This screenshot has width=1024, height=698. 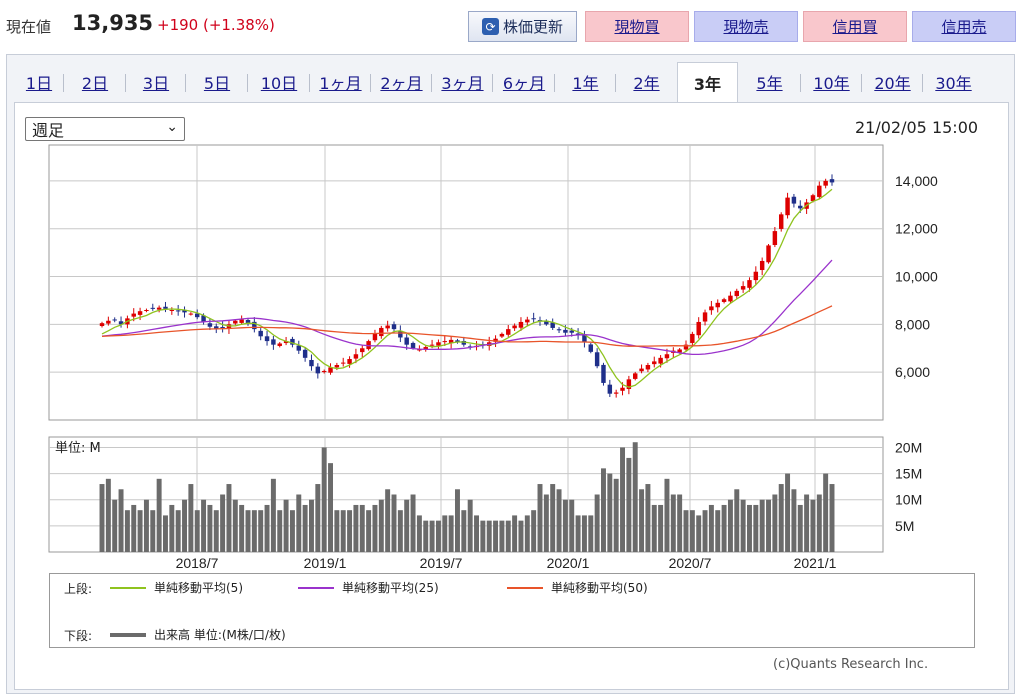 I want to click on x-tick-label: 2019/7, so click(x=441, y=563).